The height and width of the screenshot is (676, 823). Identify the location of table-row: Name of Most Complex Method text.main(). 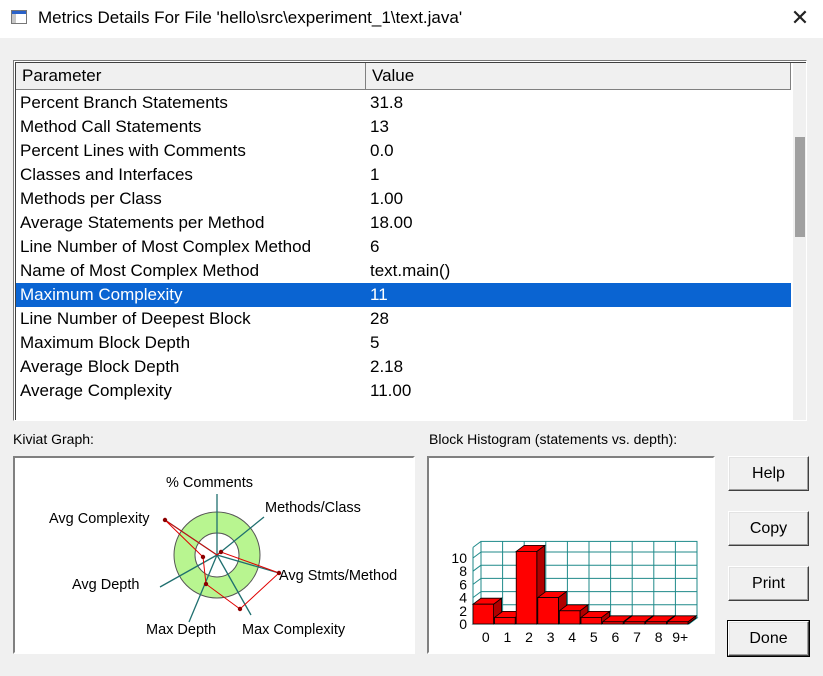
(403, 271).